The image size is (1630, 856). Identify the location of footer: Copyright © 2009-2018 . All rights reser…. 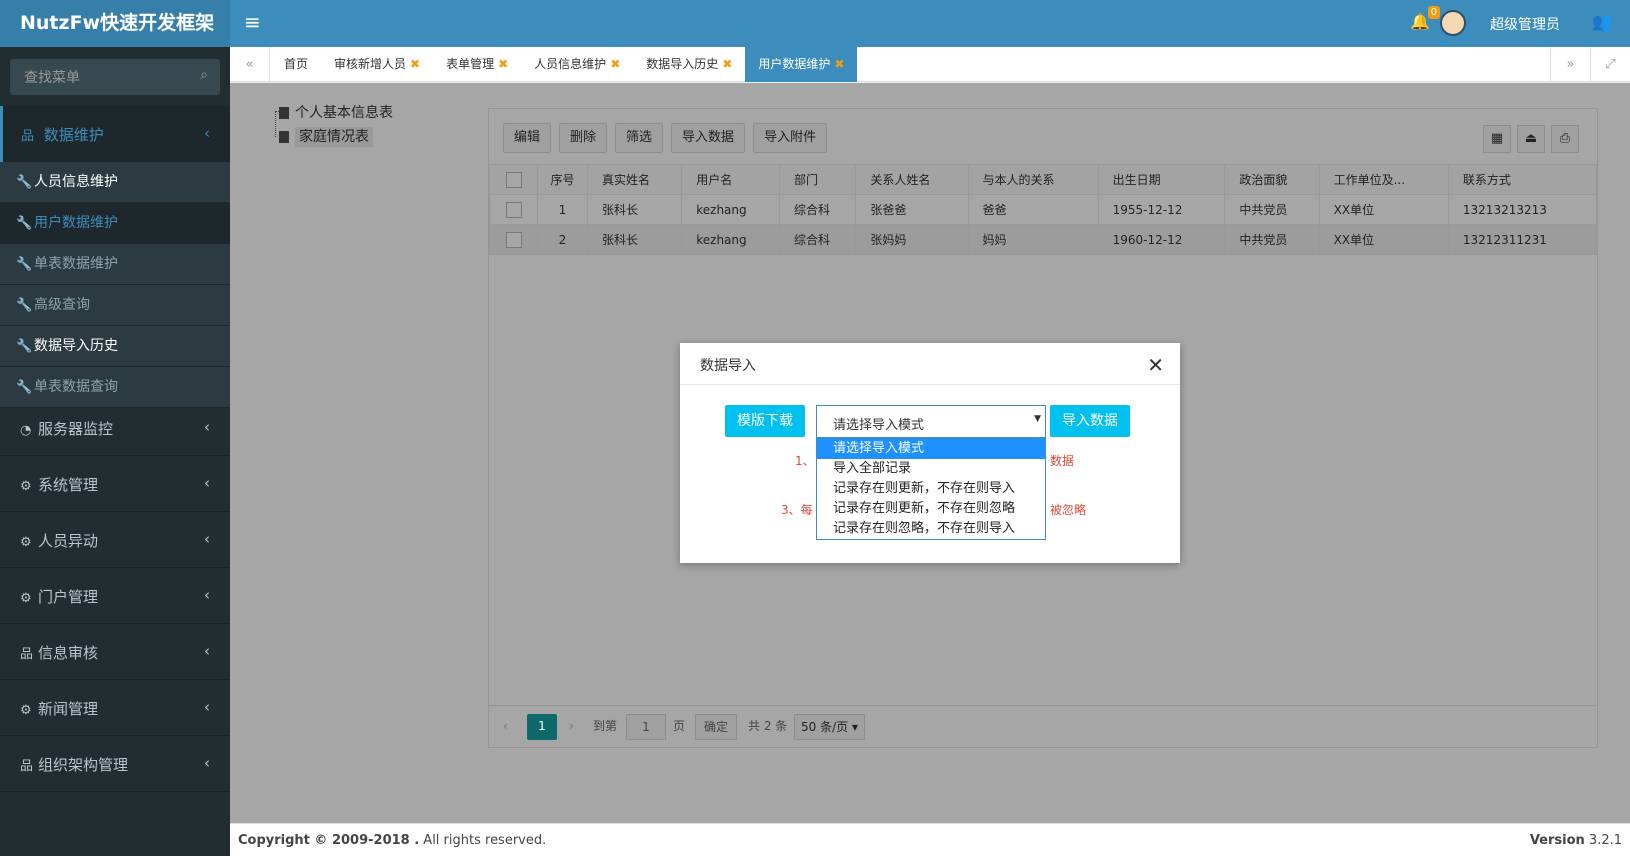
(930, 839).